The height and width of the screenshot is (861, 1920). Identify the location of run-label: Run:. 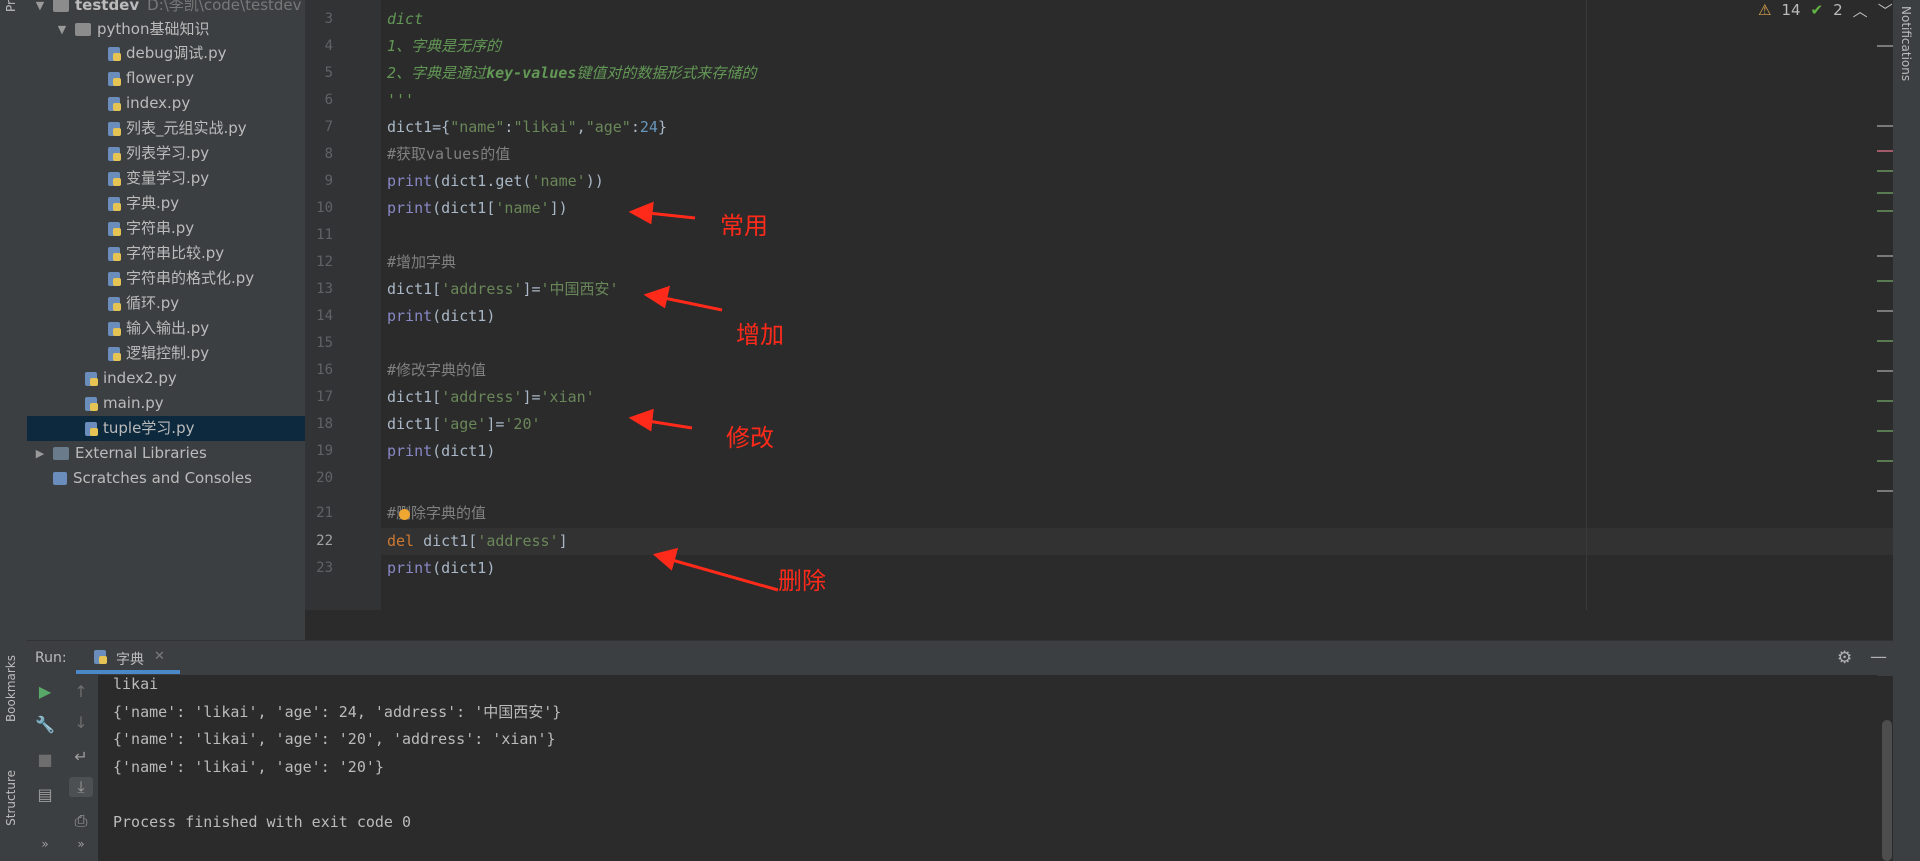
(51, 658).